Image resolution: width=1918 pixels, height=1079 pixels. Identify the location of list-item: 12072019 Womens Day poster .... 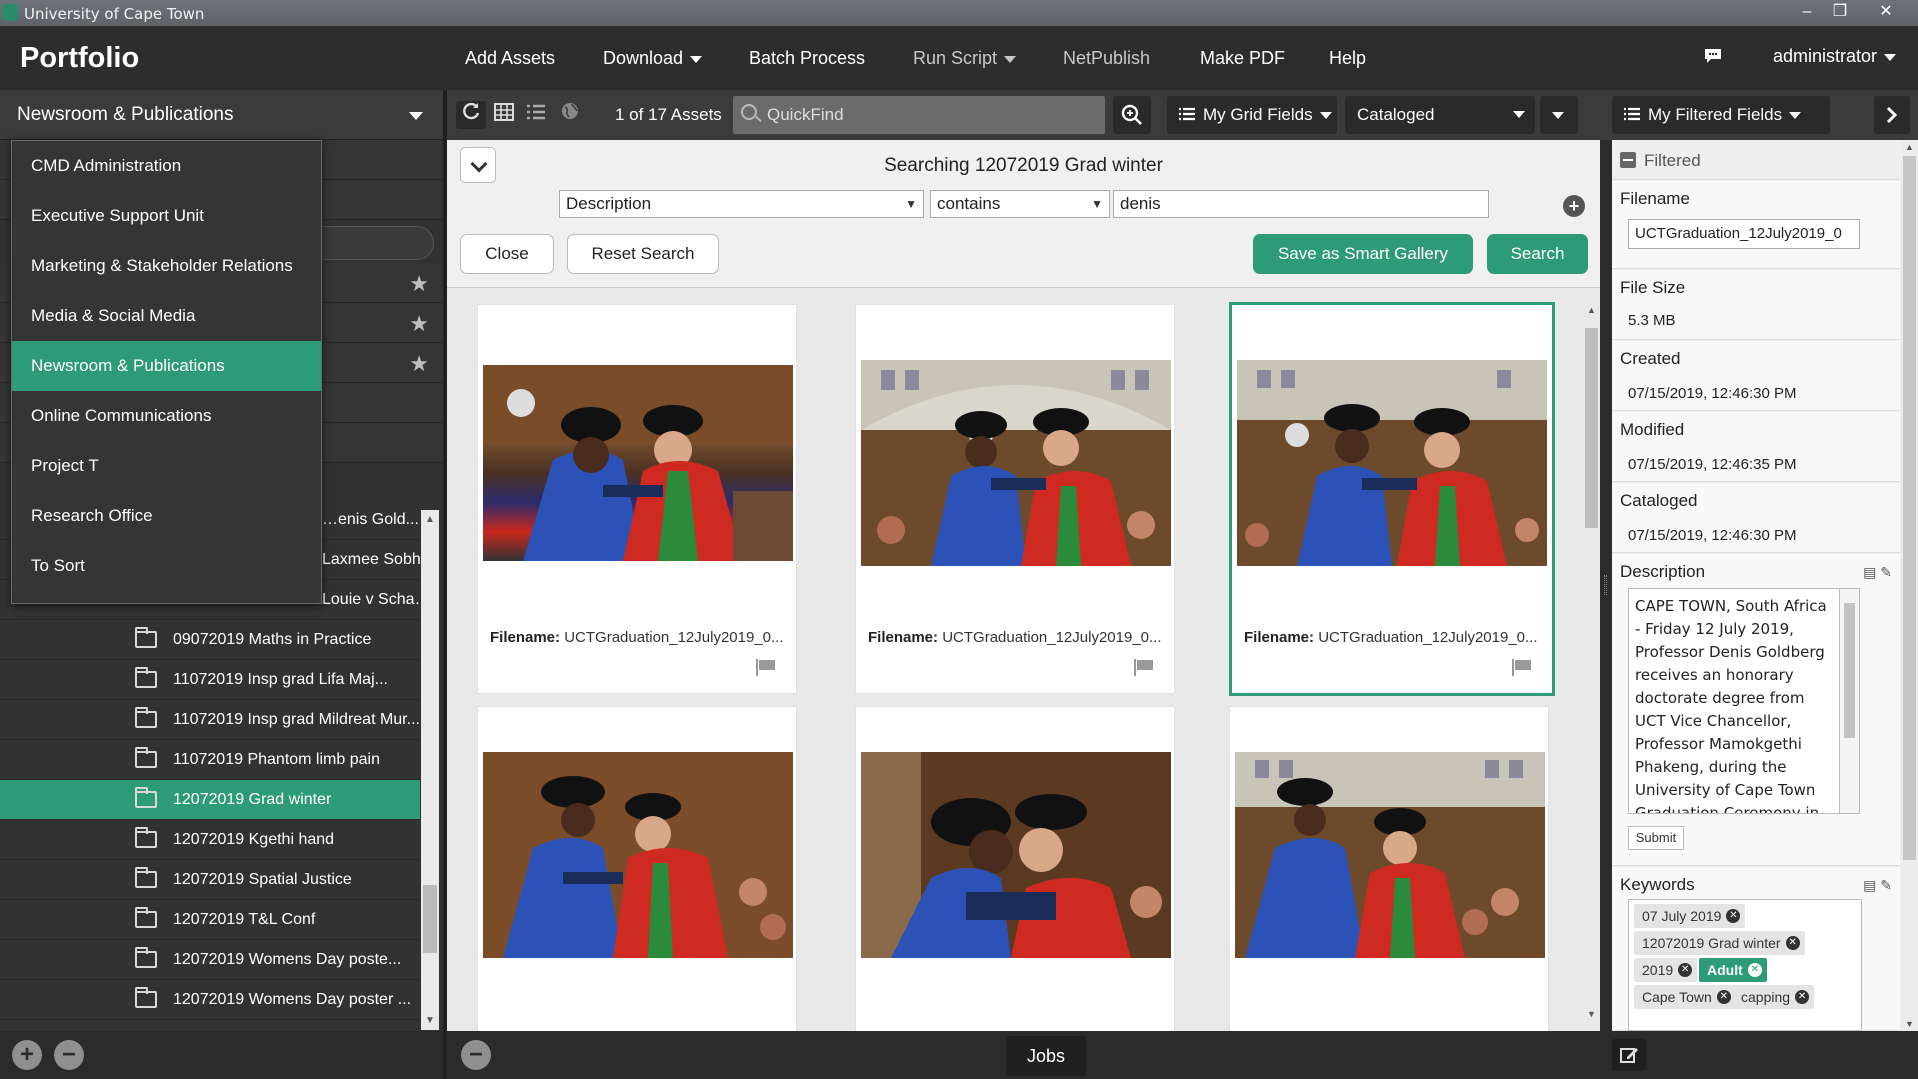
(210, 1000).